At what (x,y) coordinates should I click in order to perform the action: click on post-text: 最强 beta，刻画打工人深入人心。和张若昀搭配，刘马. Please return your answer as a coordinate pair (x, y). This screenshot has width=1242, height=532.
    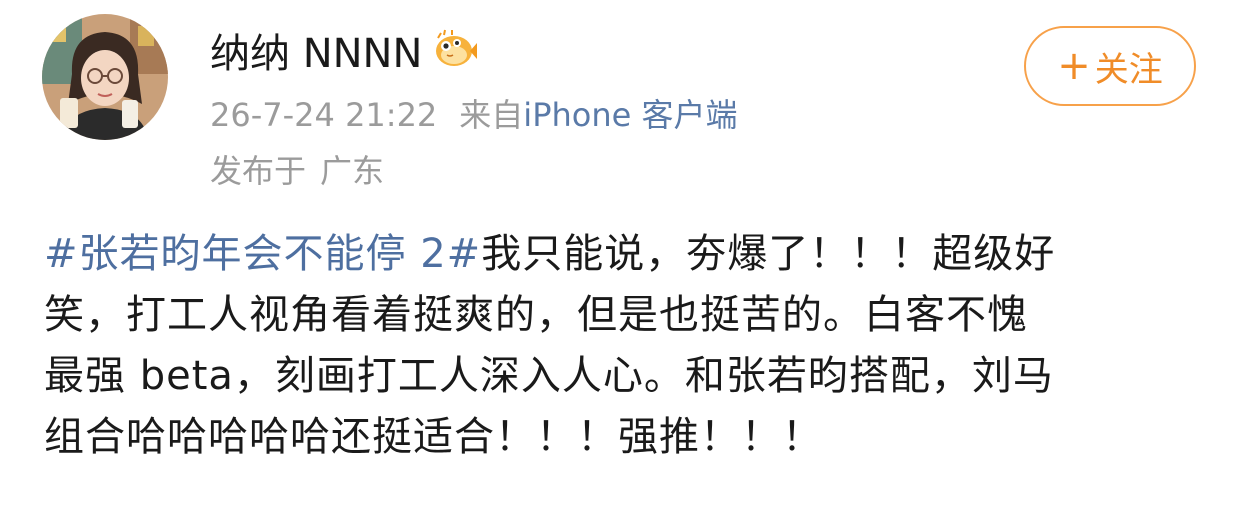
    Looking at the image, I should click on (549, 376).